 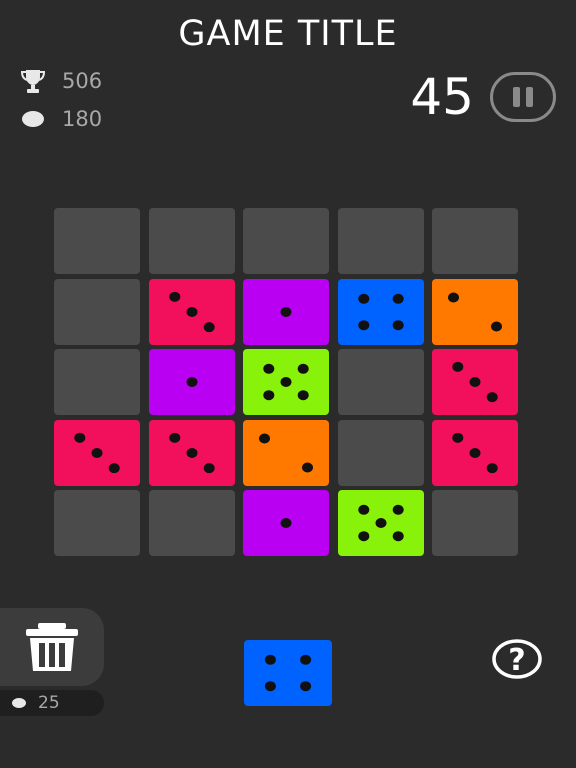 What do you see at coordinates (523, 97) in the screenshot?
I see `pause-button` at bounding box center [523, 97].